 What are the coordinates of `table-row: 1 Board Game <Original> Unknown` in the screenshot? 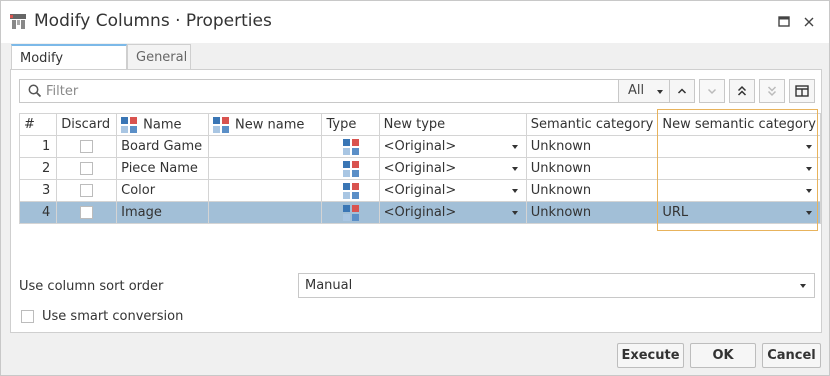 It's located at (419, 146).